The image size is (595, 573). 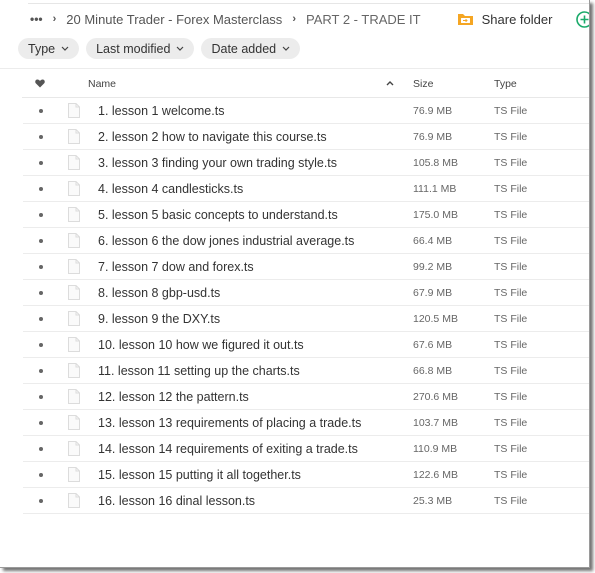 I want to click on filter-date-added-label: Date added, so click(x=244, y=48).